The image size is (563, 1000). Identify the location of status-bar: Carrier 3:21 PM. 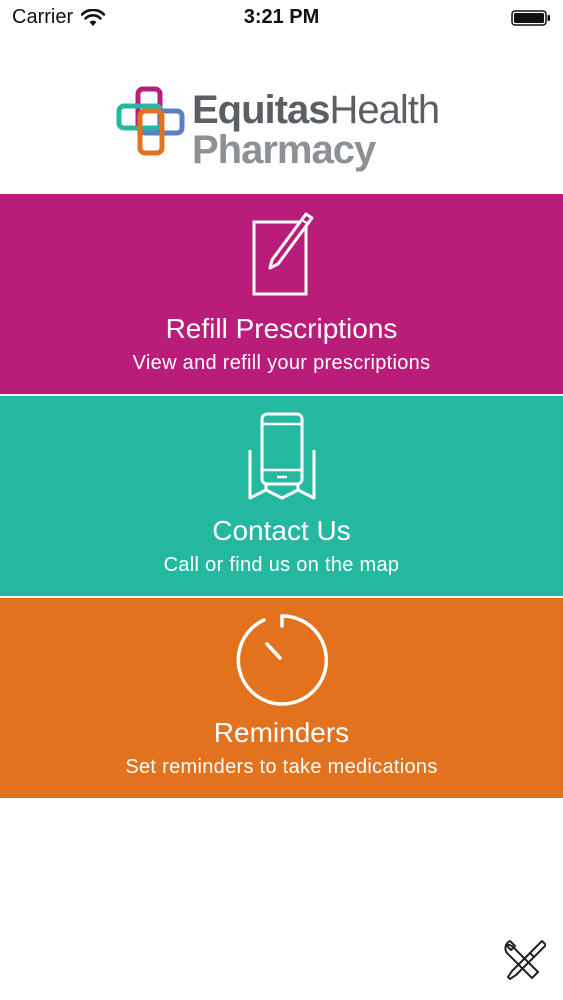
(281, 18).